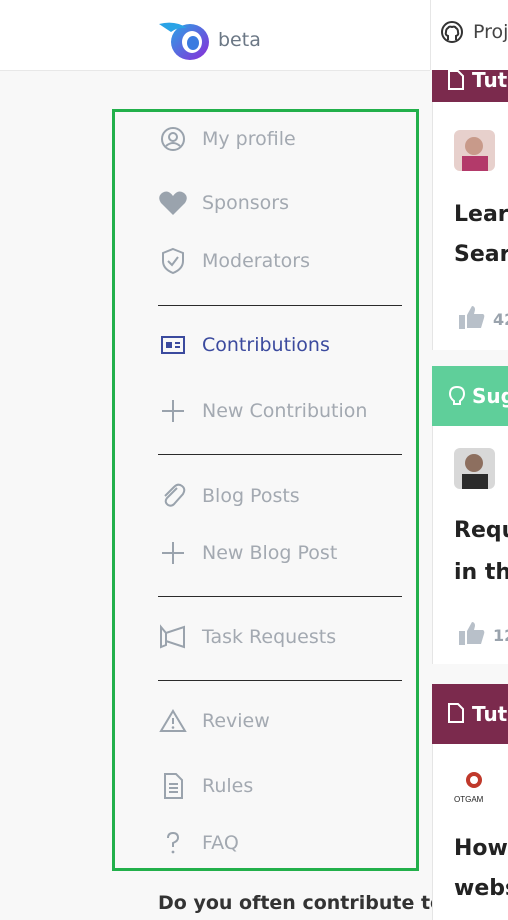  Describe the element at coordinates (270, 553) in the screenshot. I see `menu-item-label: New Blog Post` at that location.